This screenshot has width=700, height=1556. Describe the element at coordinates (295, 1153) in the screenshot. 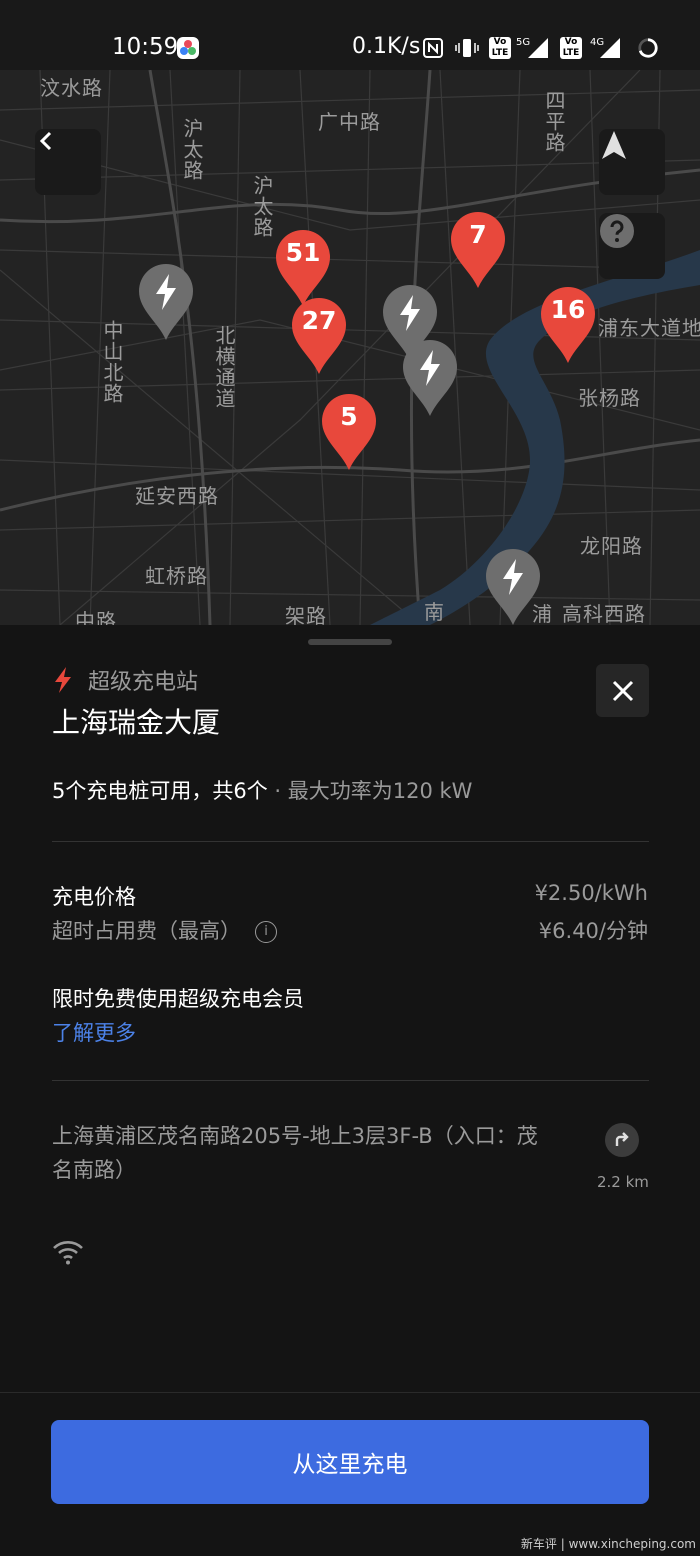

I see `station-address: 上海黄浦区茂名南路205号-地上3层3F-B（入口：茂名南路）` at that location.